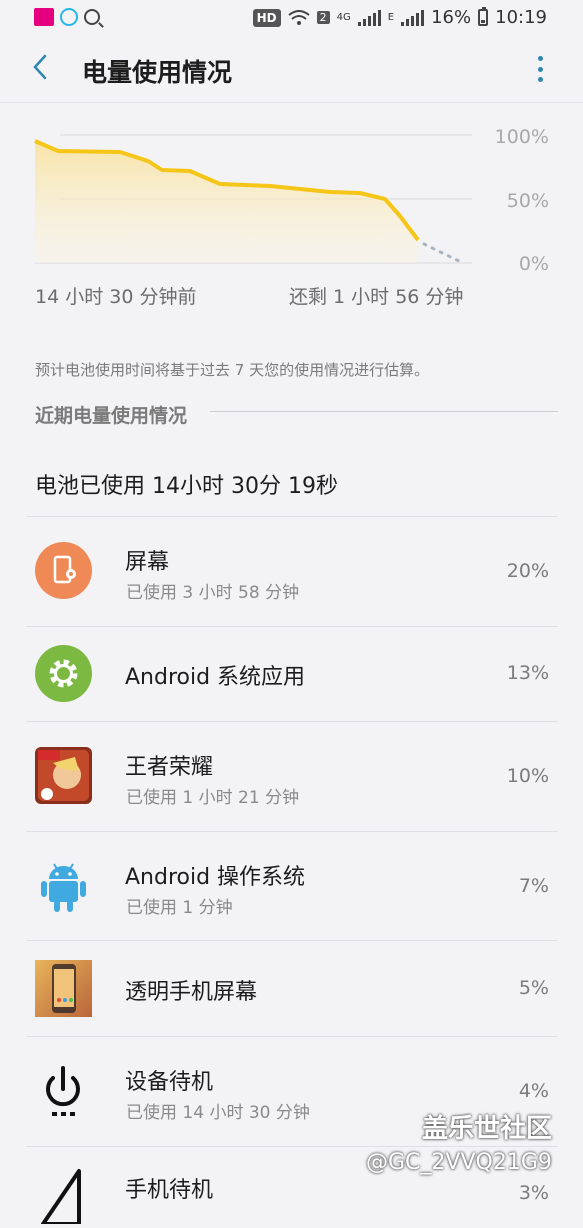  I want to click on app-name: Android 系统应用, so click(215, 677).